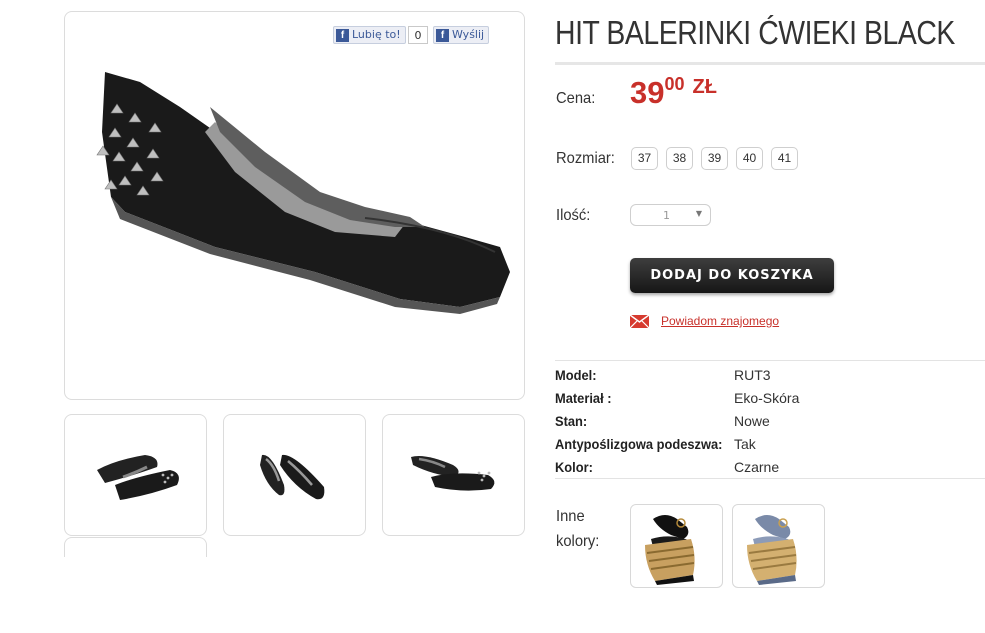 This screenshot has width=985, height=633. What do you see at coordinates (755, 32) in the screenshot?
I see `product-title: HIT BALERINKI ĆWIEKI BLACK` at bounding box center [755, 32].